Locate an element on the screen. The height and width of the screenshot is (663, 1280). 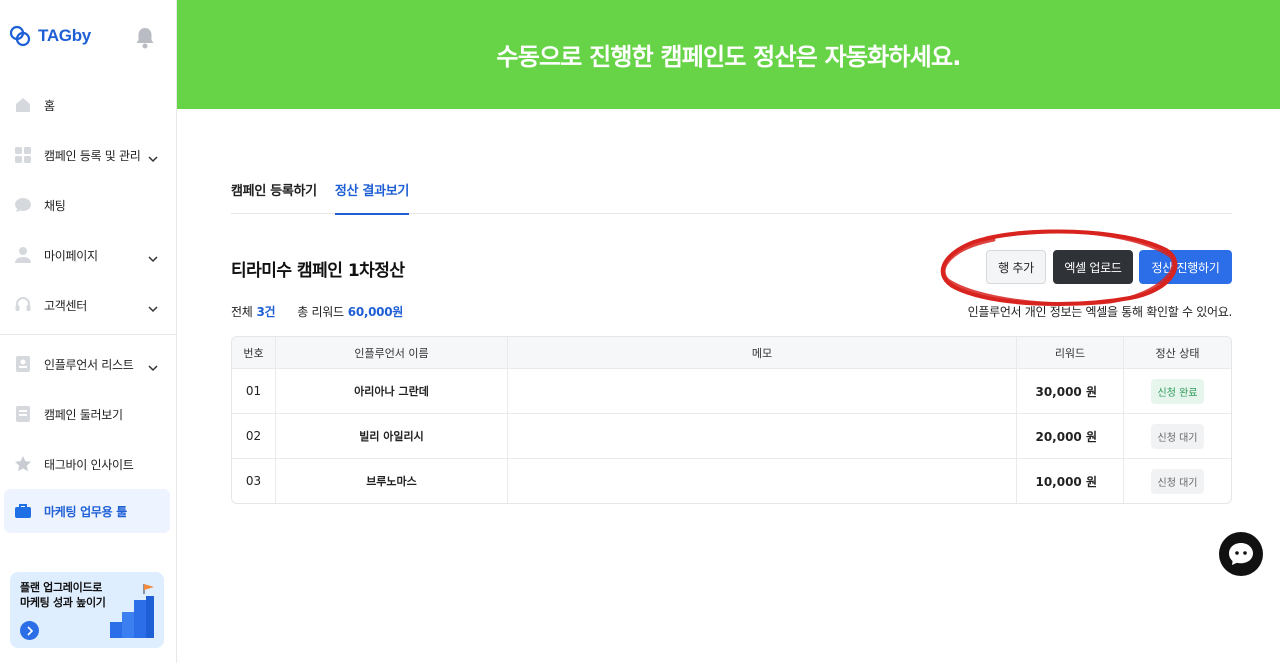
row-status: 신청 완료 is located at coordinates (1177, 391).